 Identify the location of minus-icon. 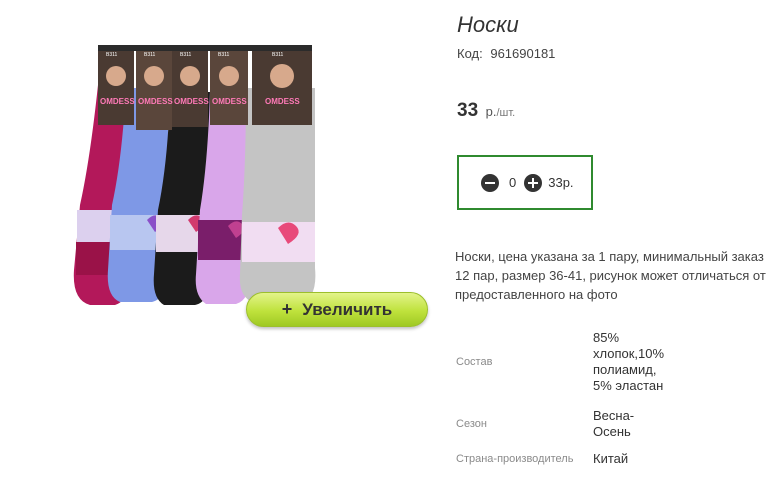
(490, 182).